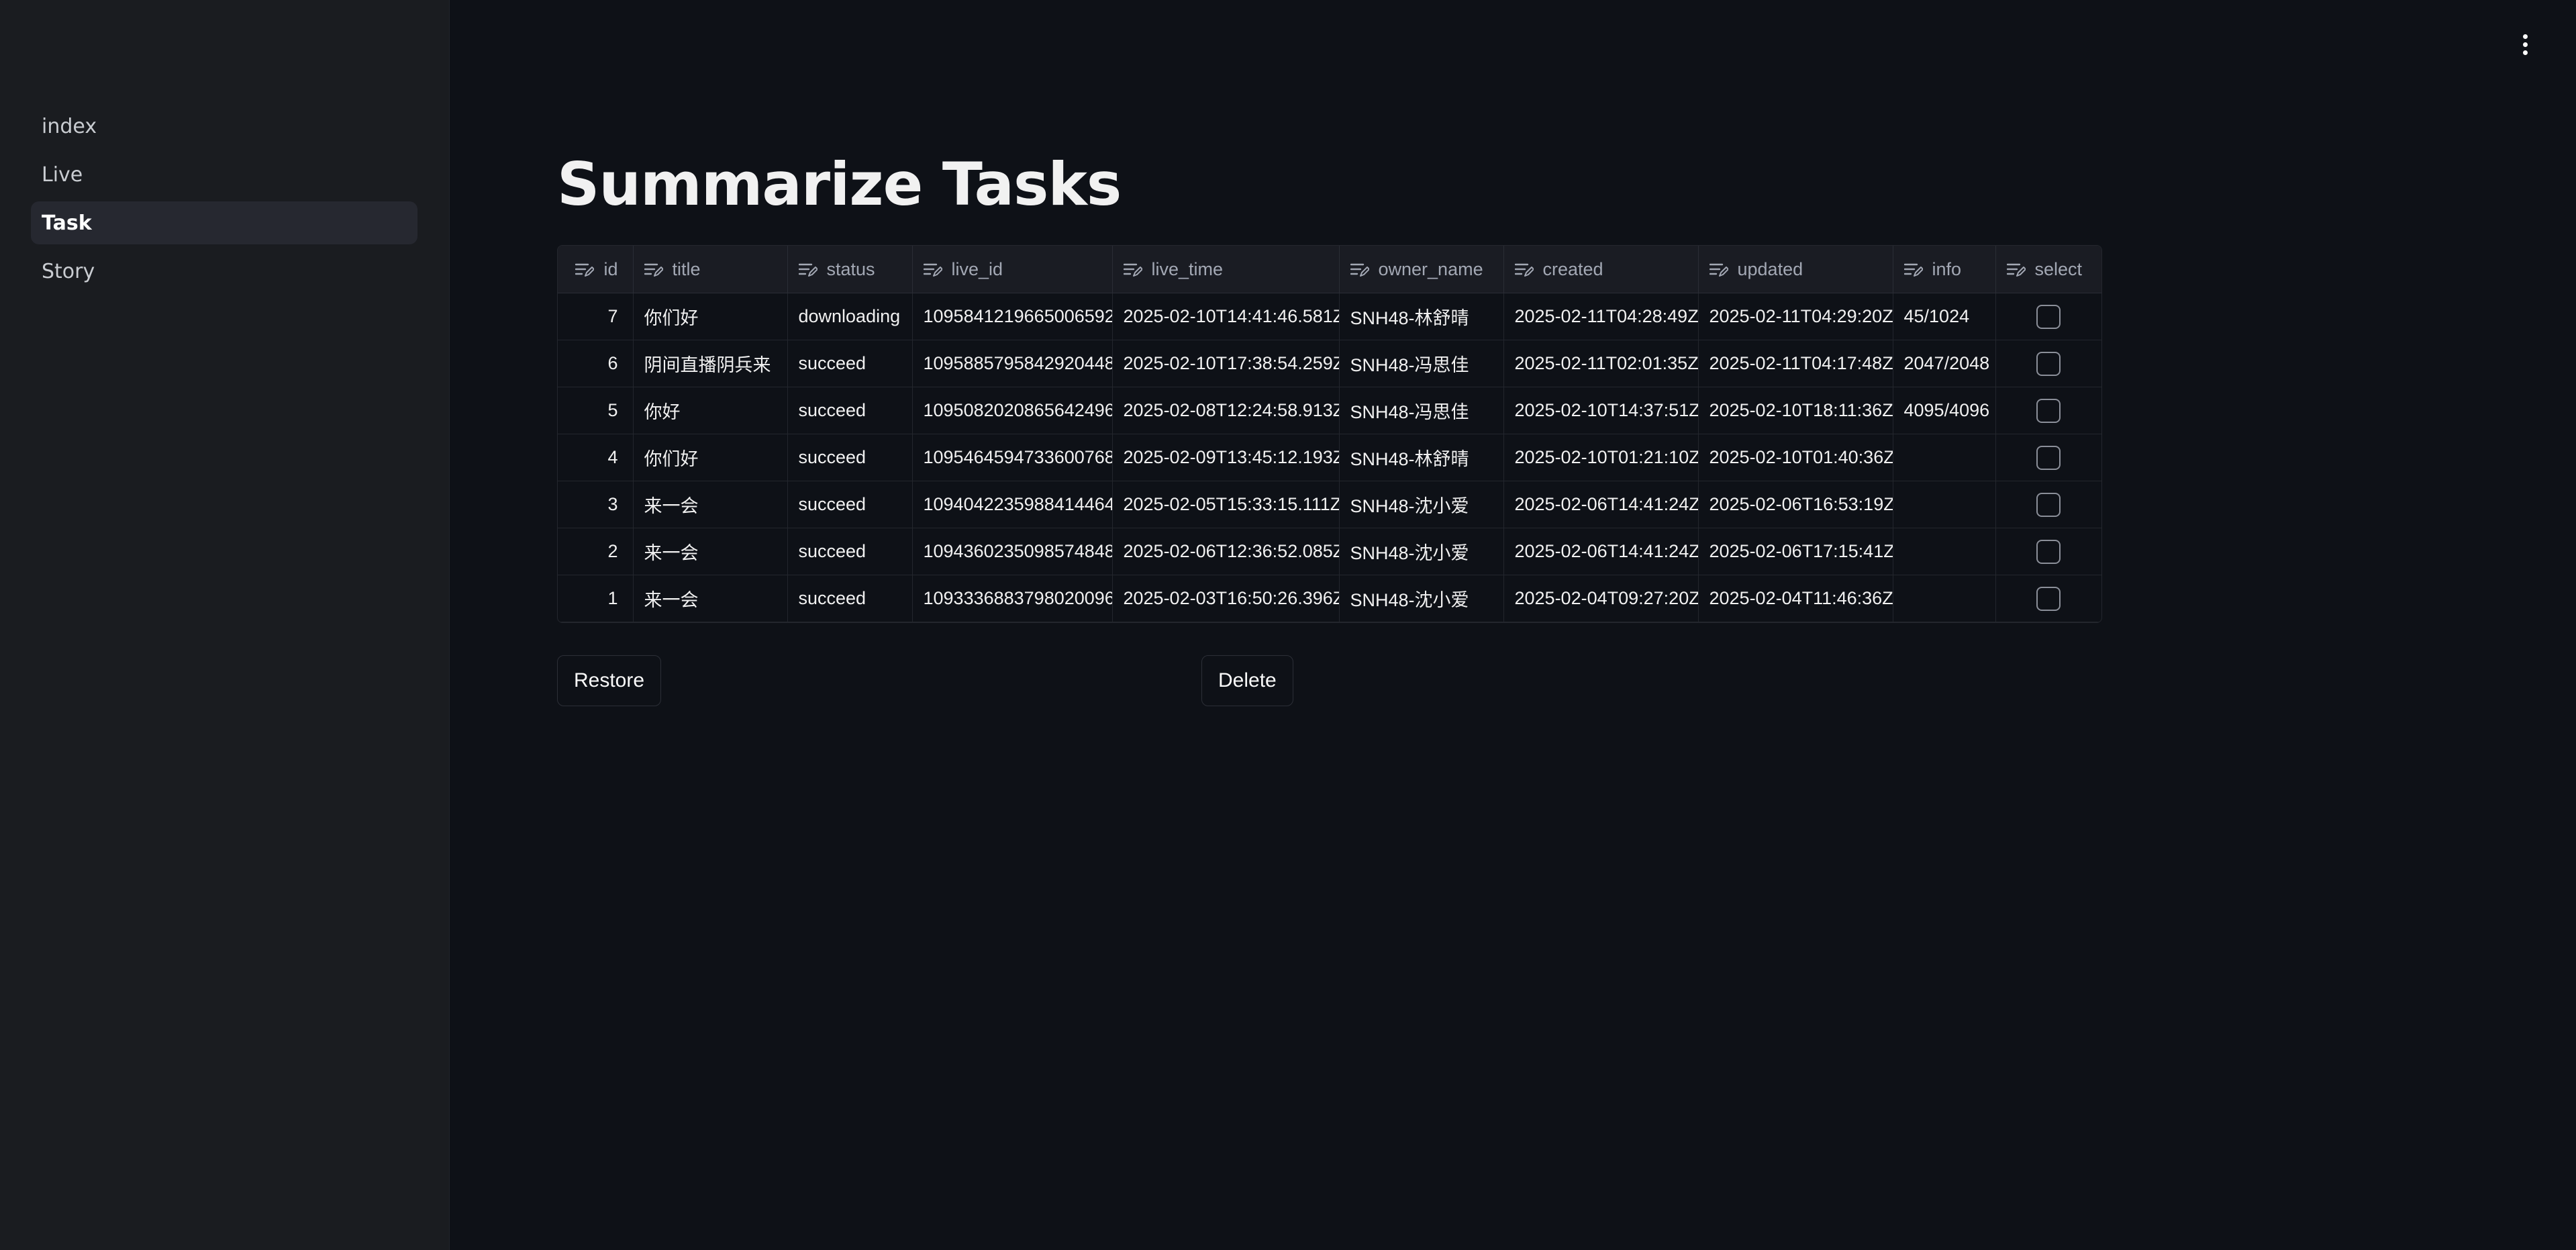 The width and height of the screenshot is (2576, 1250). What do you see at coordinates (1012, 364) in the screenshot?
I see `cell-live-id: 1095885795842920448` at bounding box center [1012, 364].